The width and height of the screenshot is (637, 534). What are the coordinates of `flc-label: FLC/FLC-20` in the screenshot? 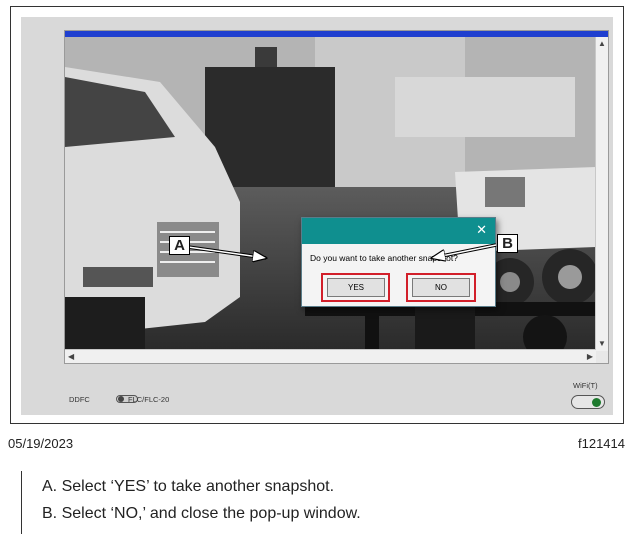 It's located at (149, 399).